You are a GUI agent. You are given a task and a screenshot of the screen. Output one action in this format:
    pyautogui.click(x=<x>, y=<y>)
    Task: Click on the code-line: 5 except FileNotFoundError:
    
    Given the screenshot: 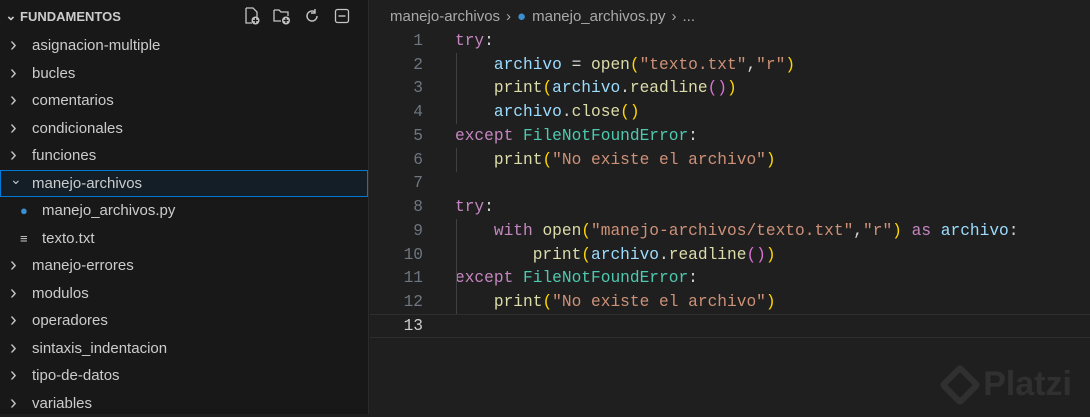 What is the action you would take?
    pyautogui.click(x=730, y=136)
    